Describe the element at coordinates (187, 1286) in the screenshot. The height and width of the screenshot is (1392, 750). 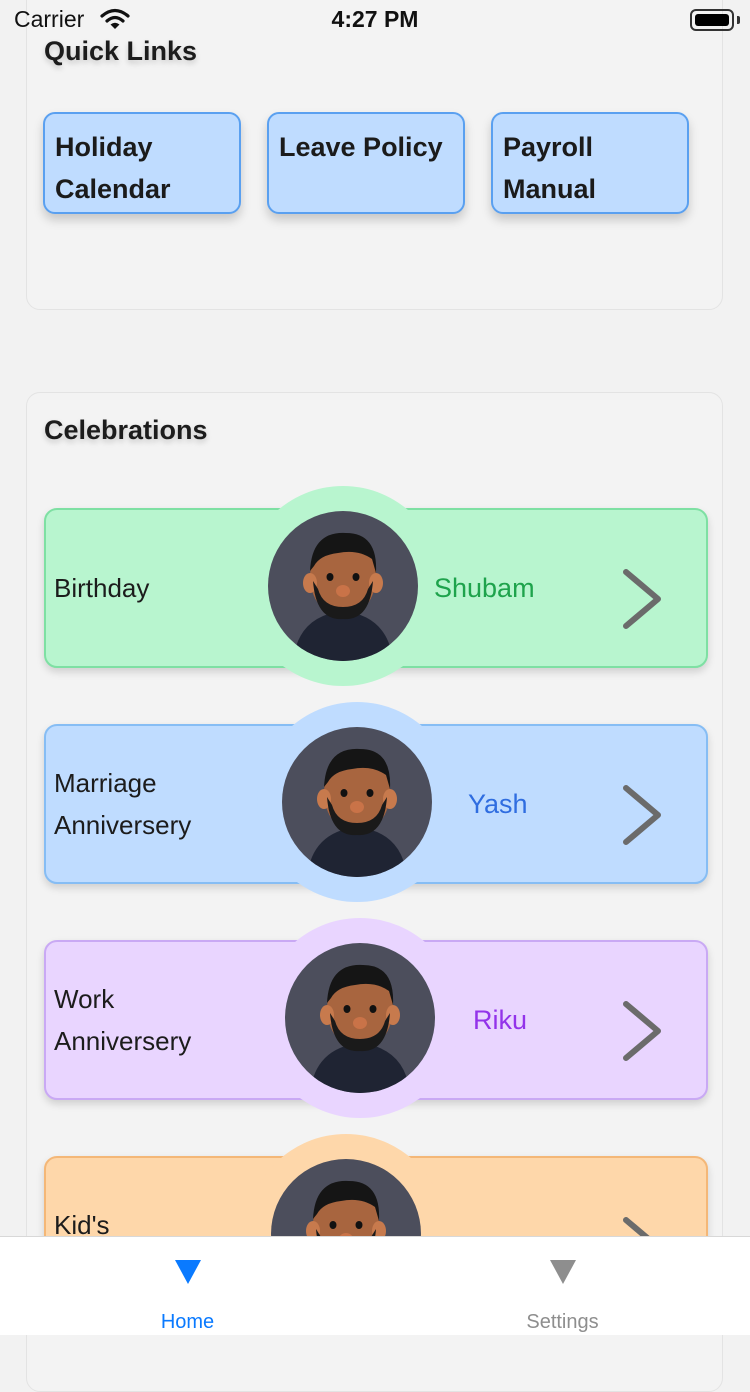
I see `tab-home: Home` at that location.